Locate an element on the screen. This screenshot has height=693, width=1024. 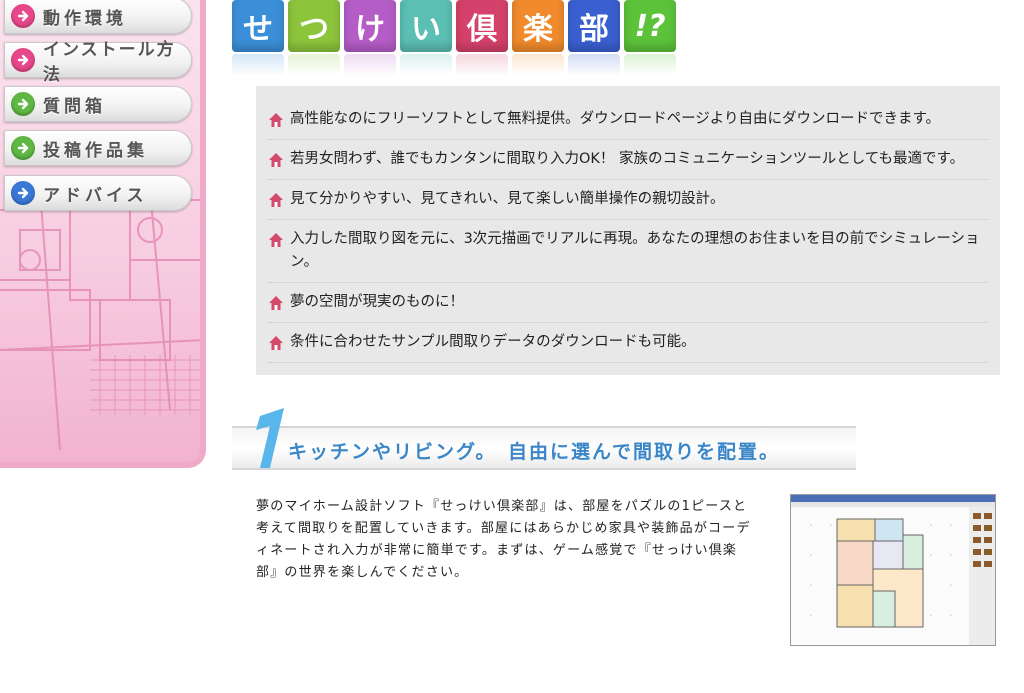
feature-text: 条件に合わせたサンプル間取りデータのダウンロードも可能。 is located at coordinates (493, 342).